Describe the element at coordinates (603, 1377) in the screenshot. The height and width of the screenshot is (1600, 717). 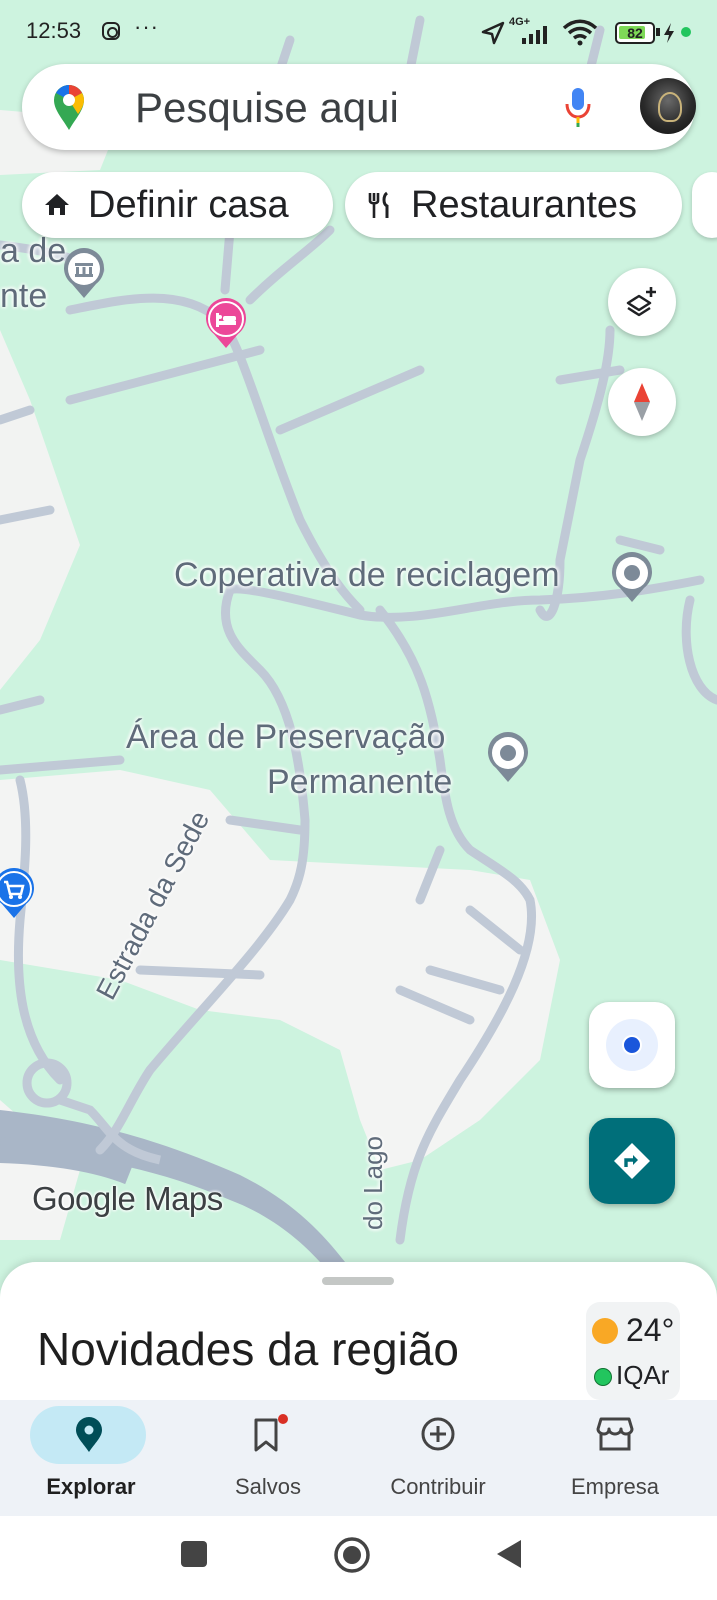
I see `air-quality-dot-icon` at that location.